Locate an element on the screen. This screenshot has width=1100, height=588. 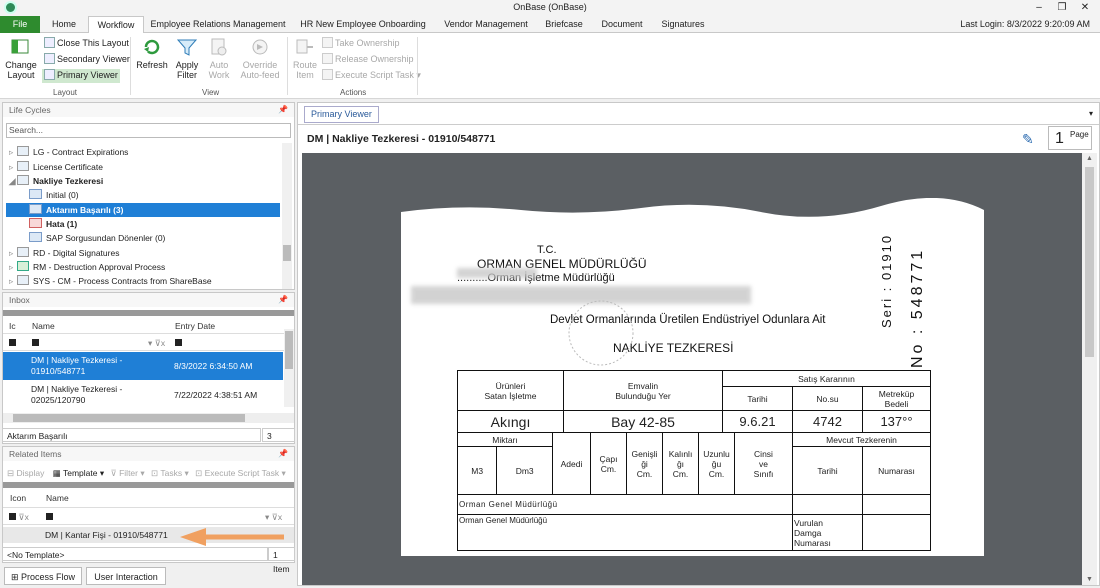
doc-cell is located at coordinates (827, 504).